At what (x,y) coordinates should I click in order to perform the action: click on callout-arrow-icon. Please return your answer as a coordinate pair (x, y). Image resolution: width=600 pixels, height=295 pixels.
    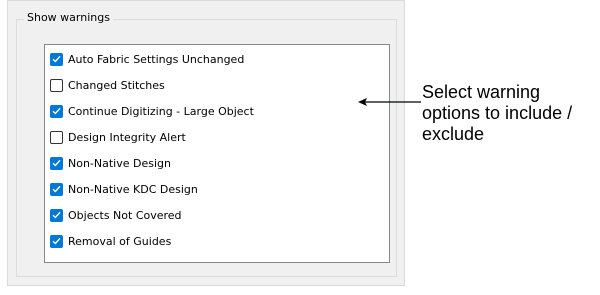
    Looking at the image, I should click on (389, 102).